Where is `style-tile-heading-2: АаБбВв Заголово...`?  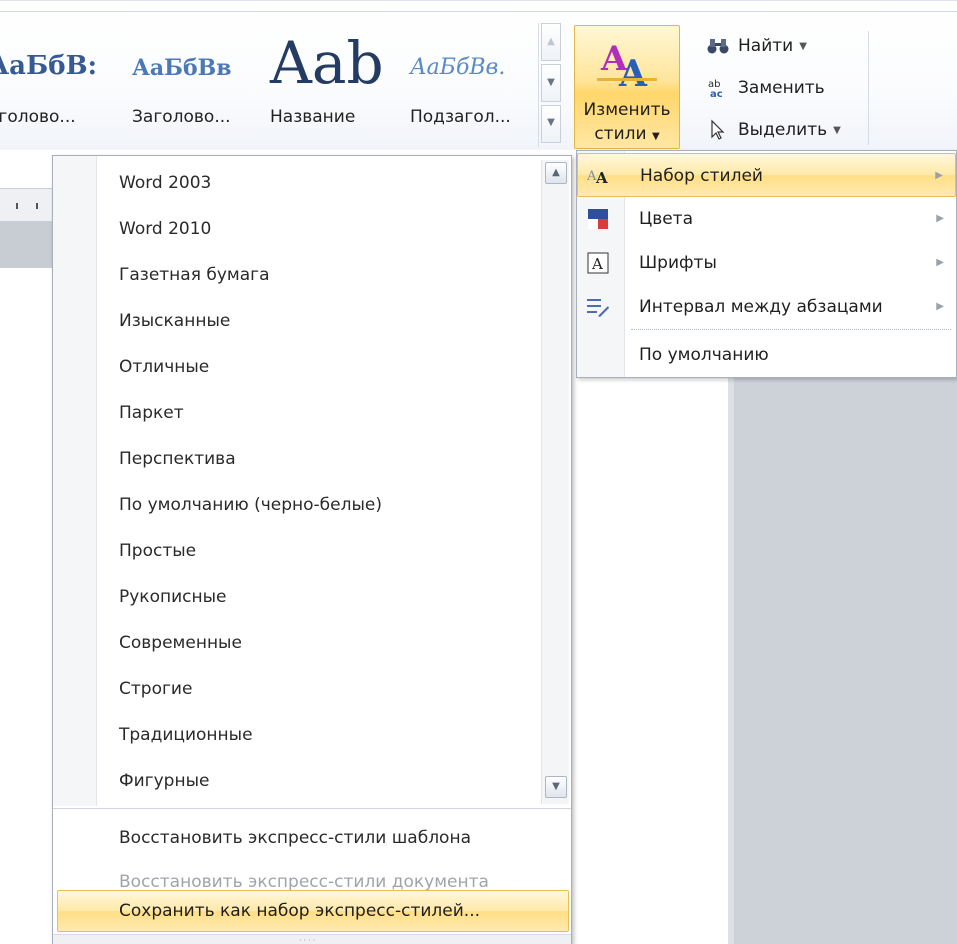
style-tile-heading-2: АаБбВв Заголово... is located at coordinates (197, 81).